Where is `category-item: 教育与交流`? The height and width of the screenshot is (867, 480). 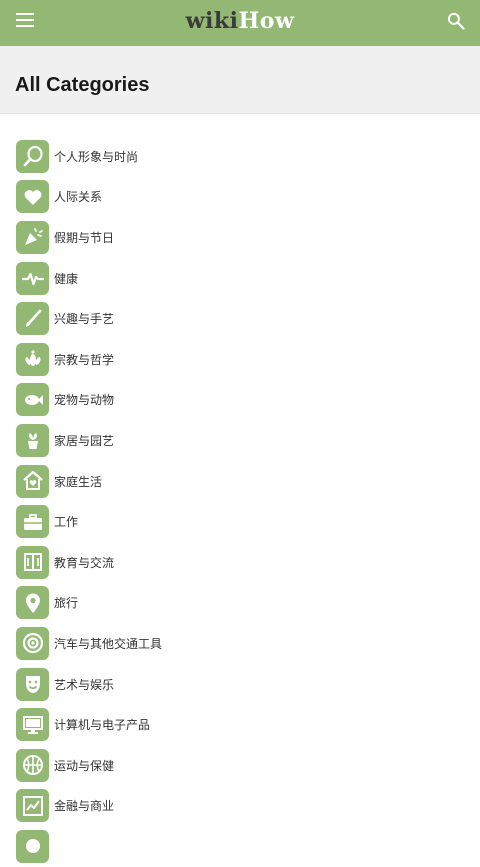 category-item: 教育与交流 is located at coordinates (240, 562).